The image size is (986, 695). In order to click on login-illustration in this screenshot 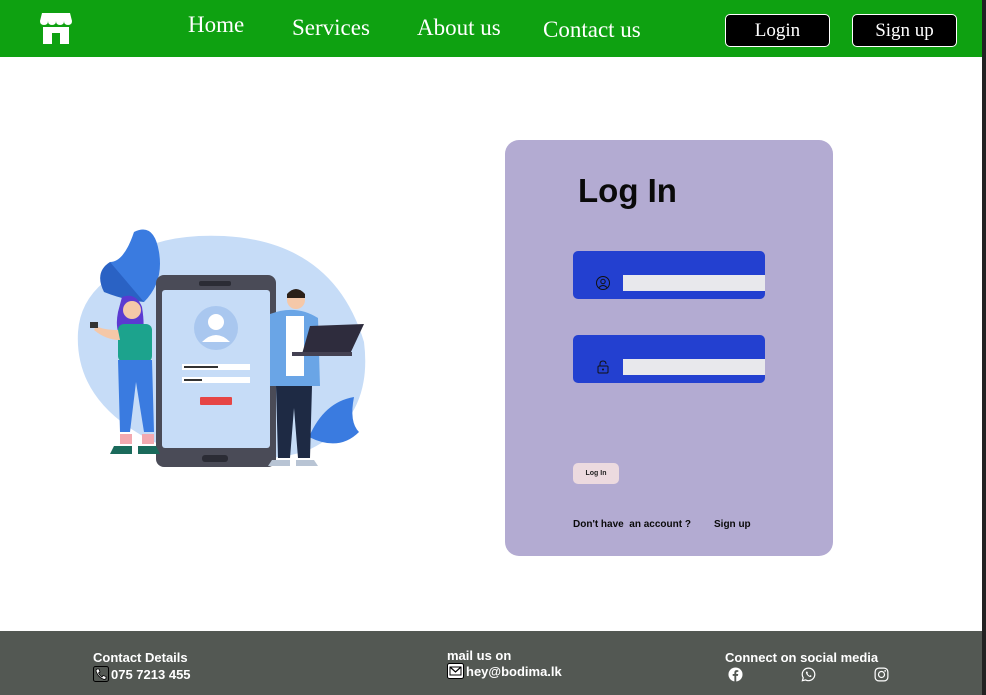, I will do `click(221, 348)`.